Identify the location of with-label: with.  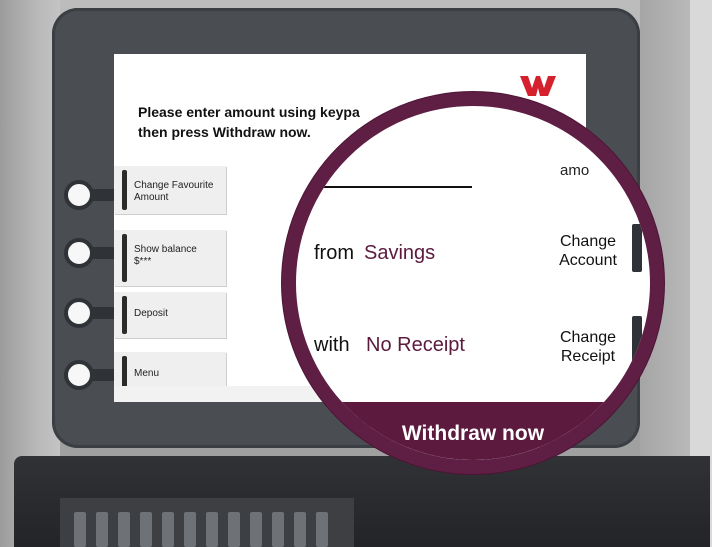
(332, 345).